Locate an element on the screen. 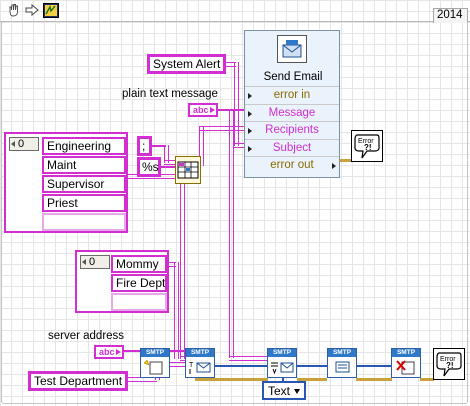 The image size is (470, 406). chevron-down-icon is located at coordinates (297, 391).